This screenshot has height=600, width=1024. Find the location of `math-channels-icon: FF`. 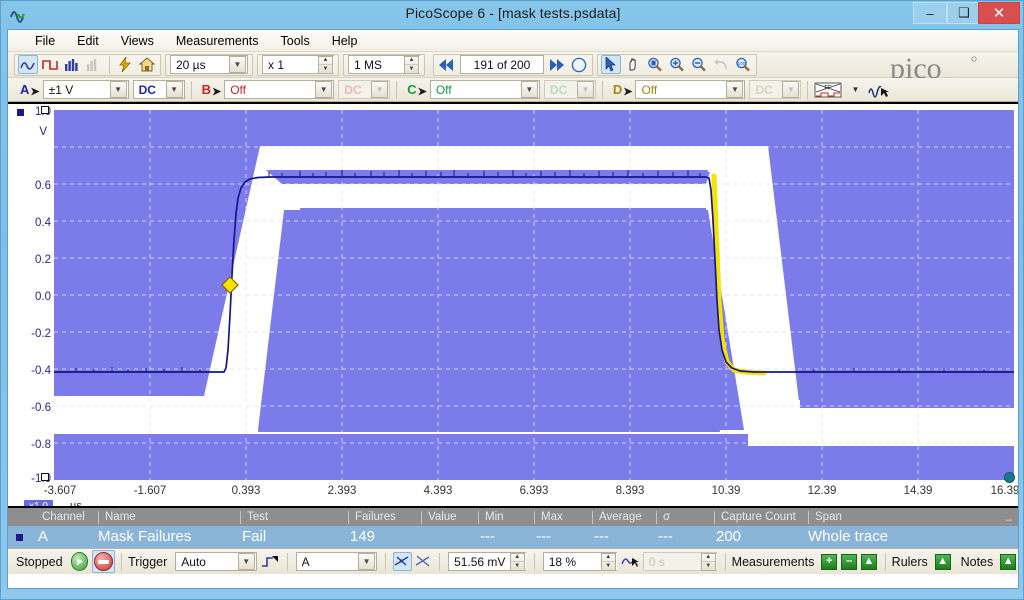

math-channels-icon: FF is located at coordinates (828, 89).